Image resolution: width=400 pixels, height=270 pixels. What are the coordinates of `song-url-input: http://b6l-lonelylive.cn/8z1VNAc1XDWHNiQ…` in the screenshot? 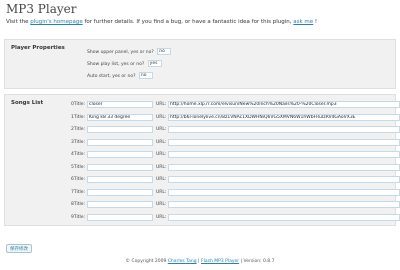 It's located at (284, 117).